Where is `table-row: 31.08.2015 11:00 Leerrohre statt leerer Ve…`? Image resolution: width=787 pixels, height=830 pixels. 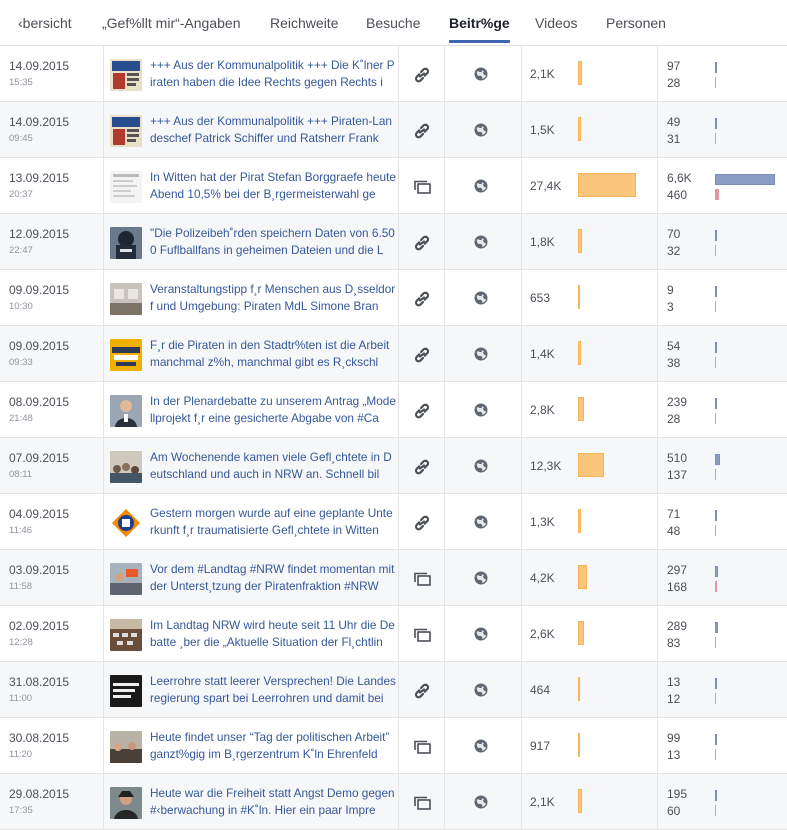
table-row: 31.08.2015 11:00 Leerrohre statt leerer Ve… is located at coordinates (393, 690).